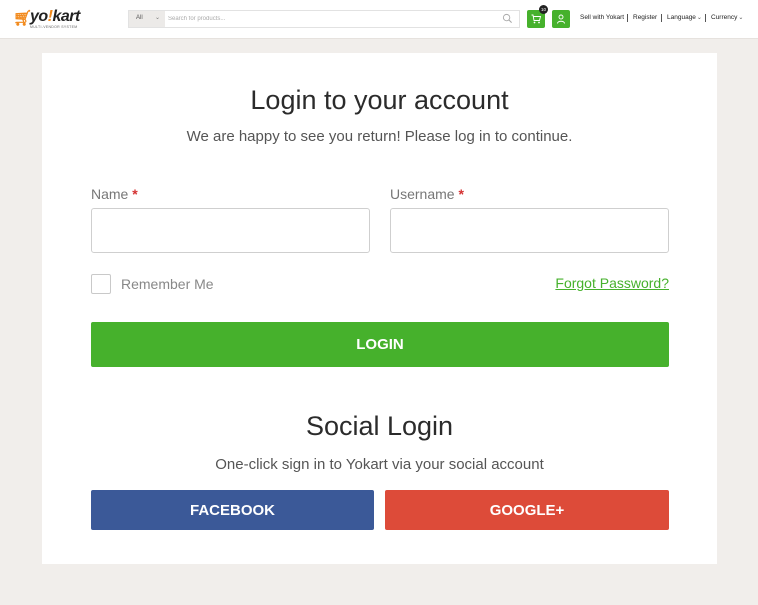  I want to click on search-input, so click(333, 19).